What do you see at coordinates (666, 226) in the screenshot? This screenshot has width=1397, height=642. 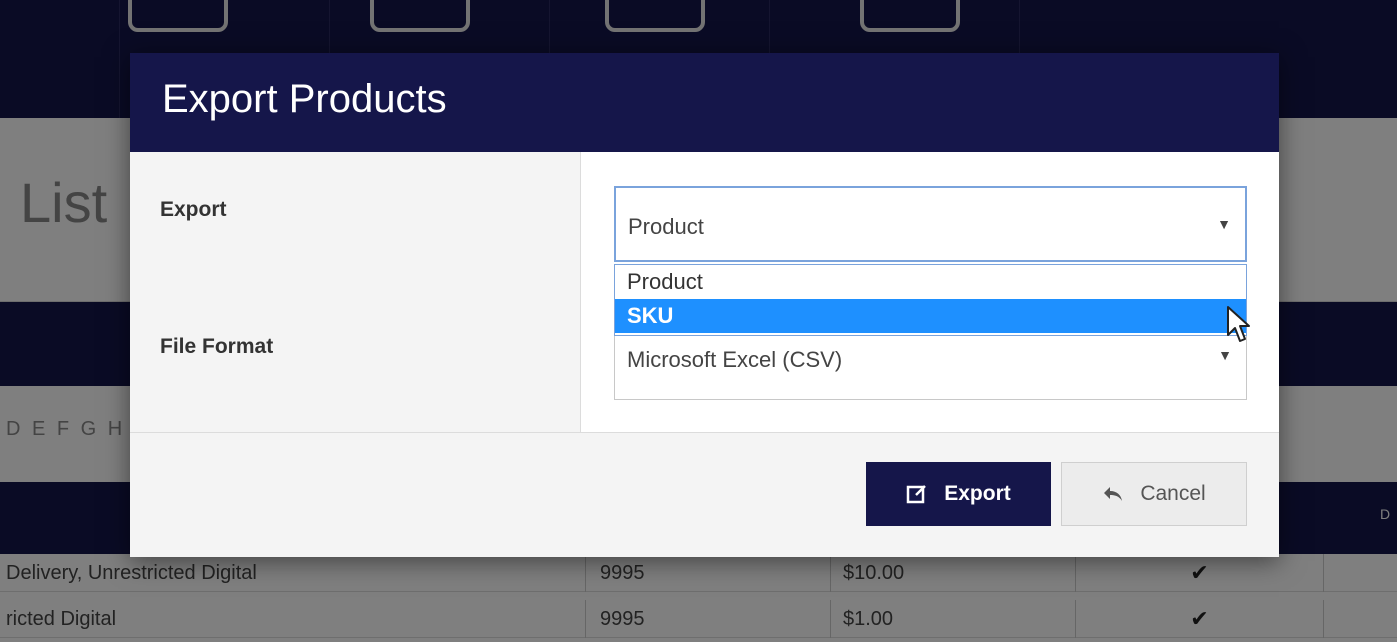 I see `export-select-value: Product` at bounding box center [666, 226].